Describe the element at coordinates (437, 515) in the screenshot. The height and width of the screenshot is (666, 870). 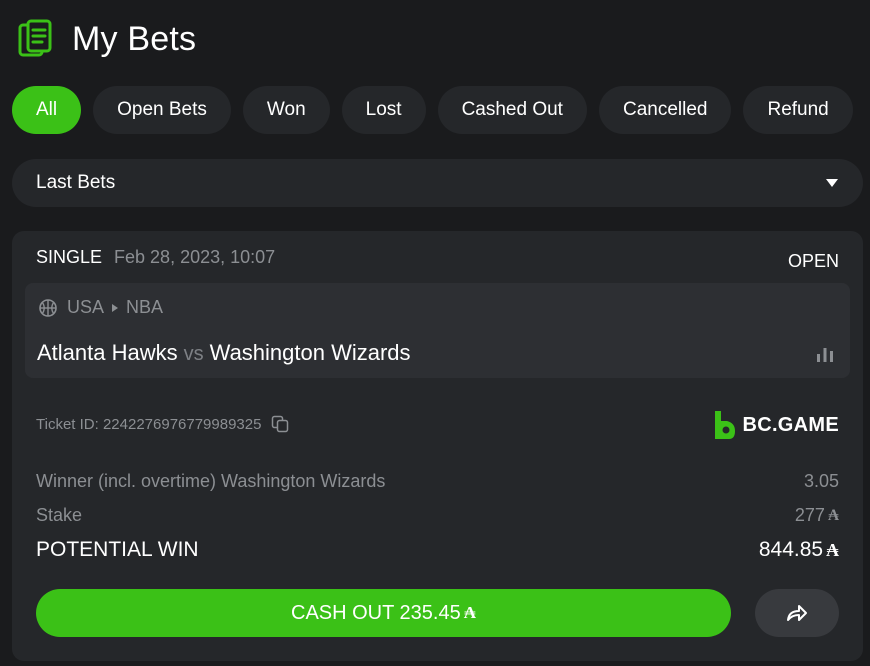
I see `stake-row: Stake 277 ₳` at that location.